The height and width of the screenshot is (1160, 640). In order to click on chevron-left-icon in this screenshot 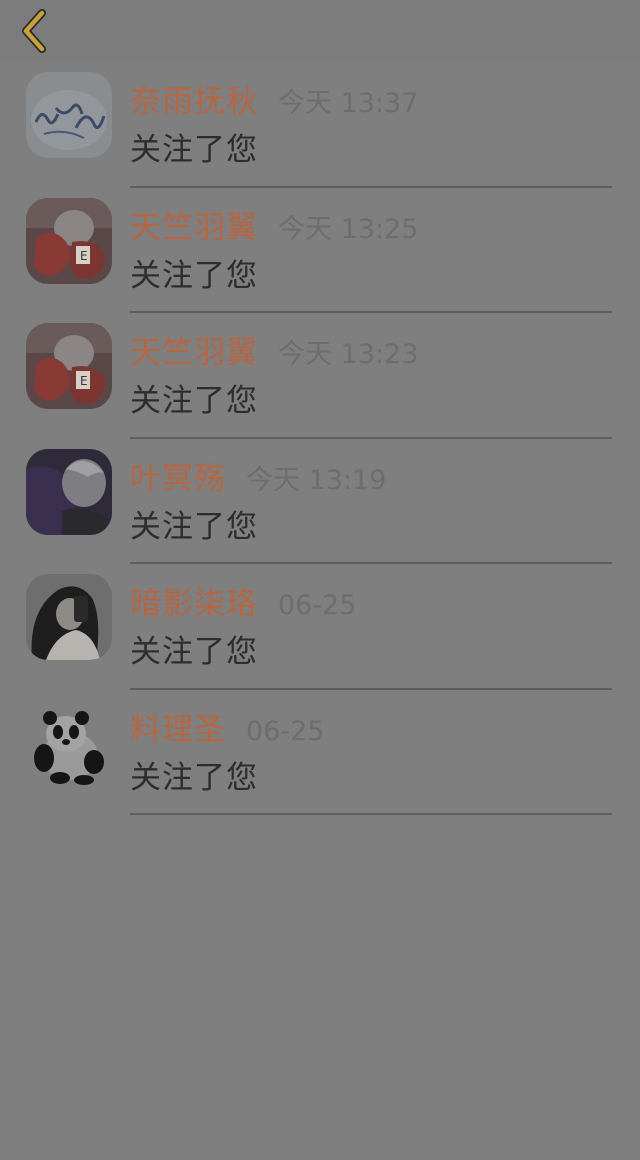, I will do `click(34, 31)`.